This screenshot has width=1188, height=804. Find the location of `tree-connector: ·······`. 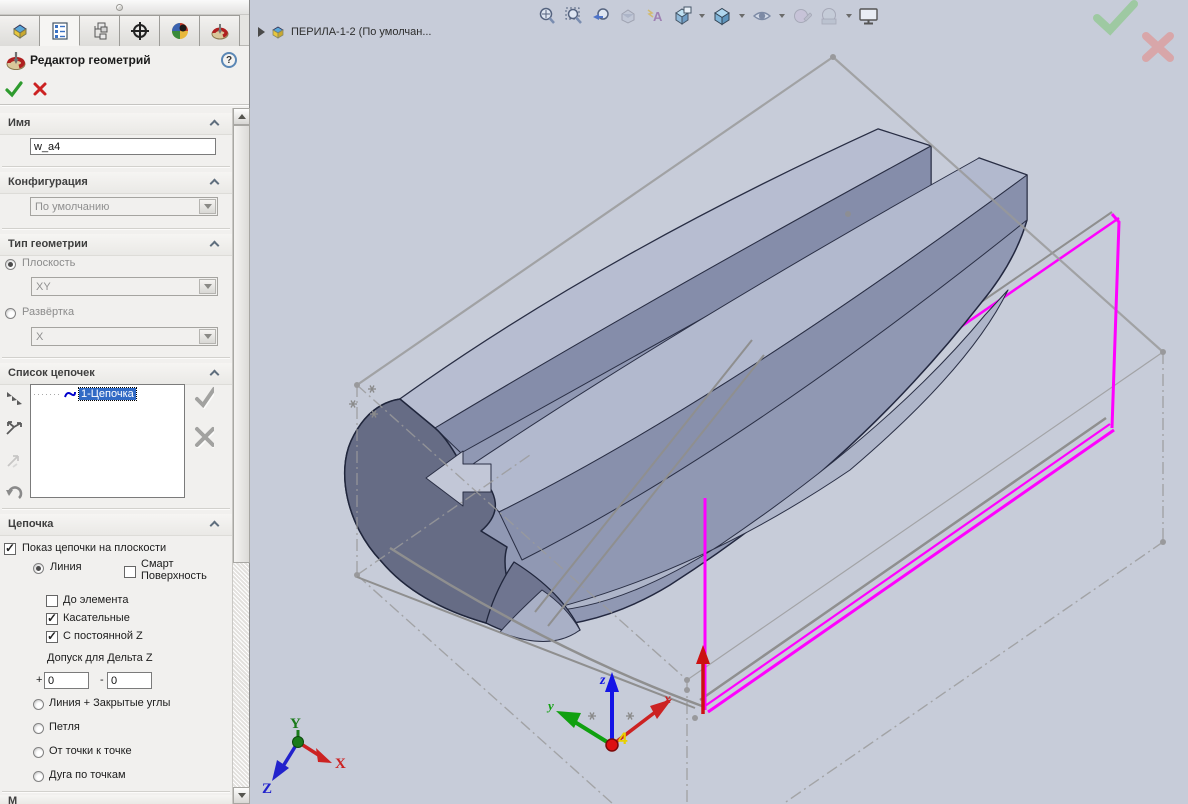

tree-connector: ······· is located at coordinates (47, 394).